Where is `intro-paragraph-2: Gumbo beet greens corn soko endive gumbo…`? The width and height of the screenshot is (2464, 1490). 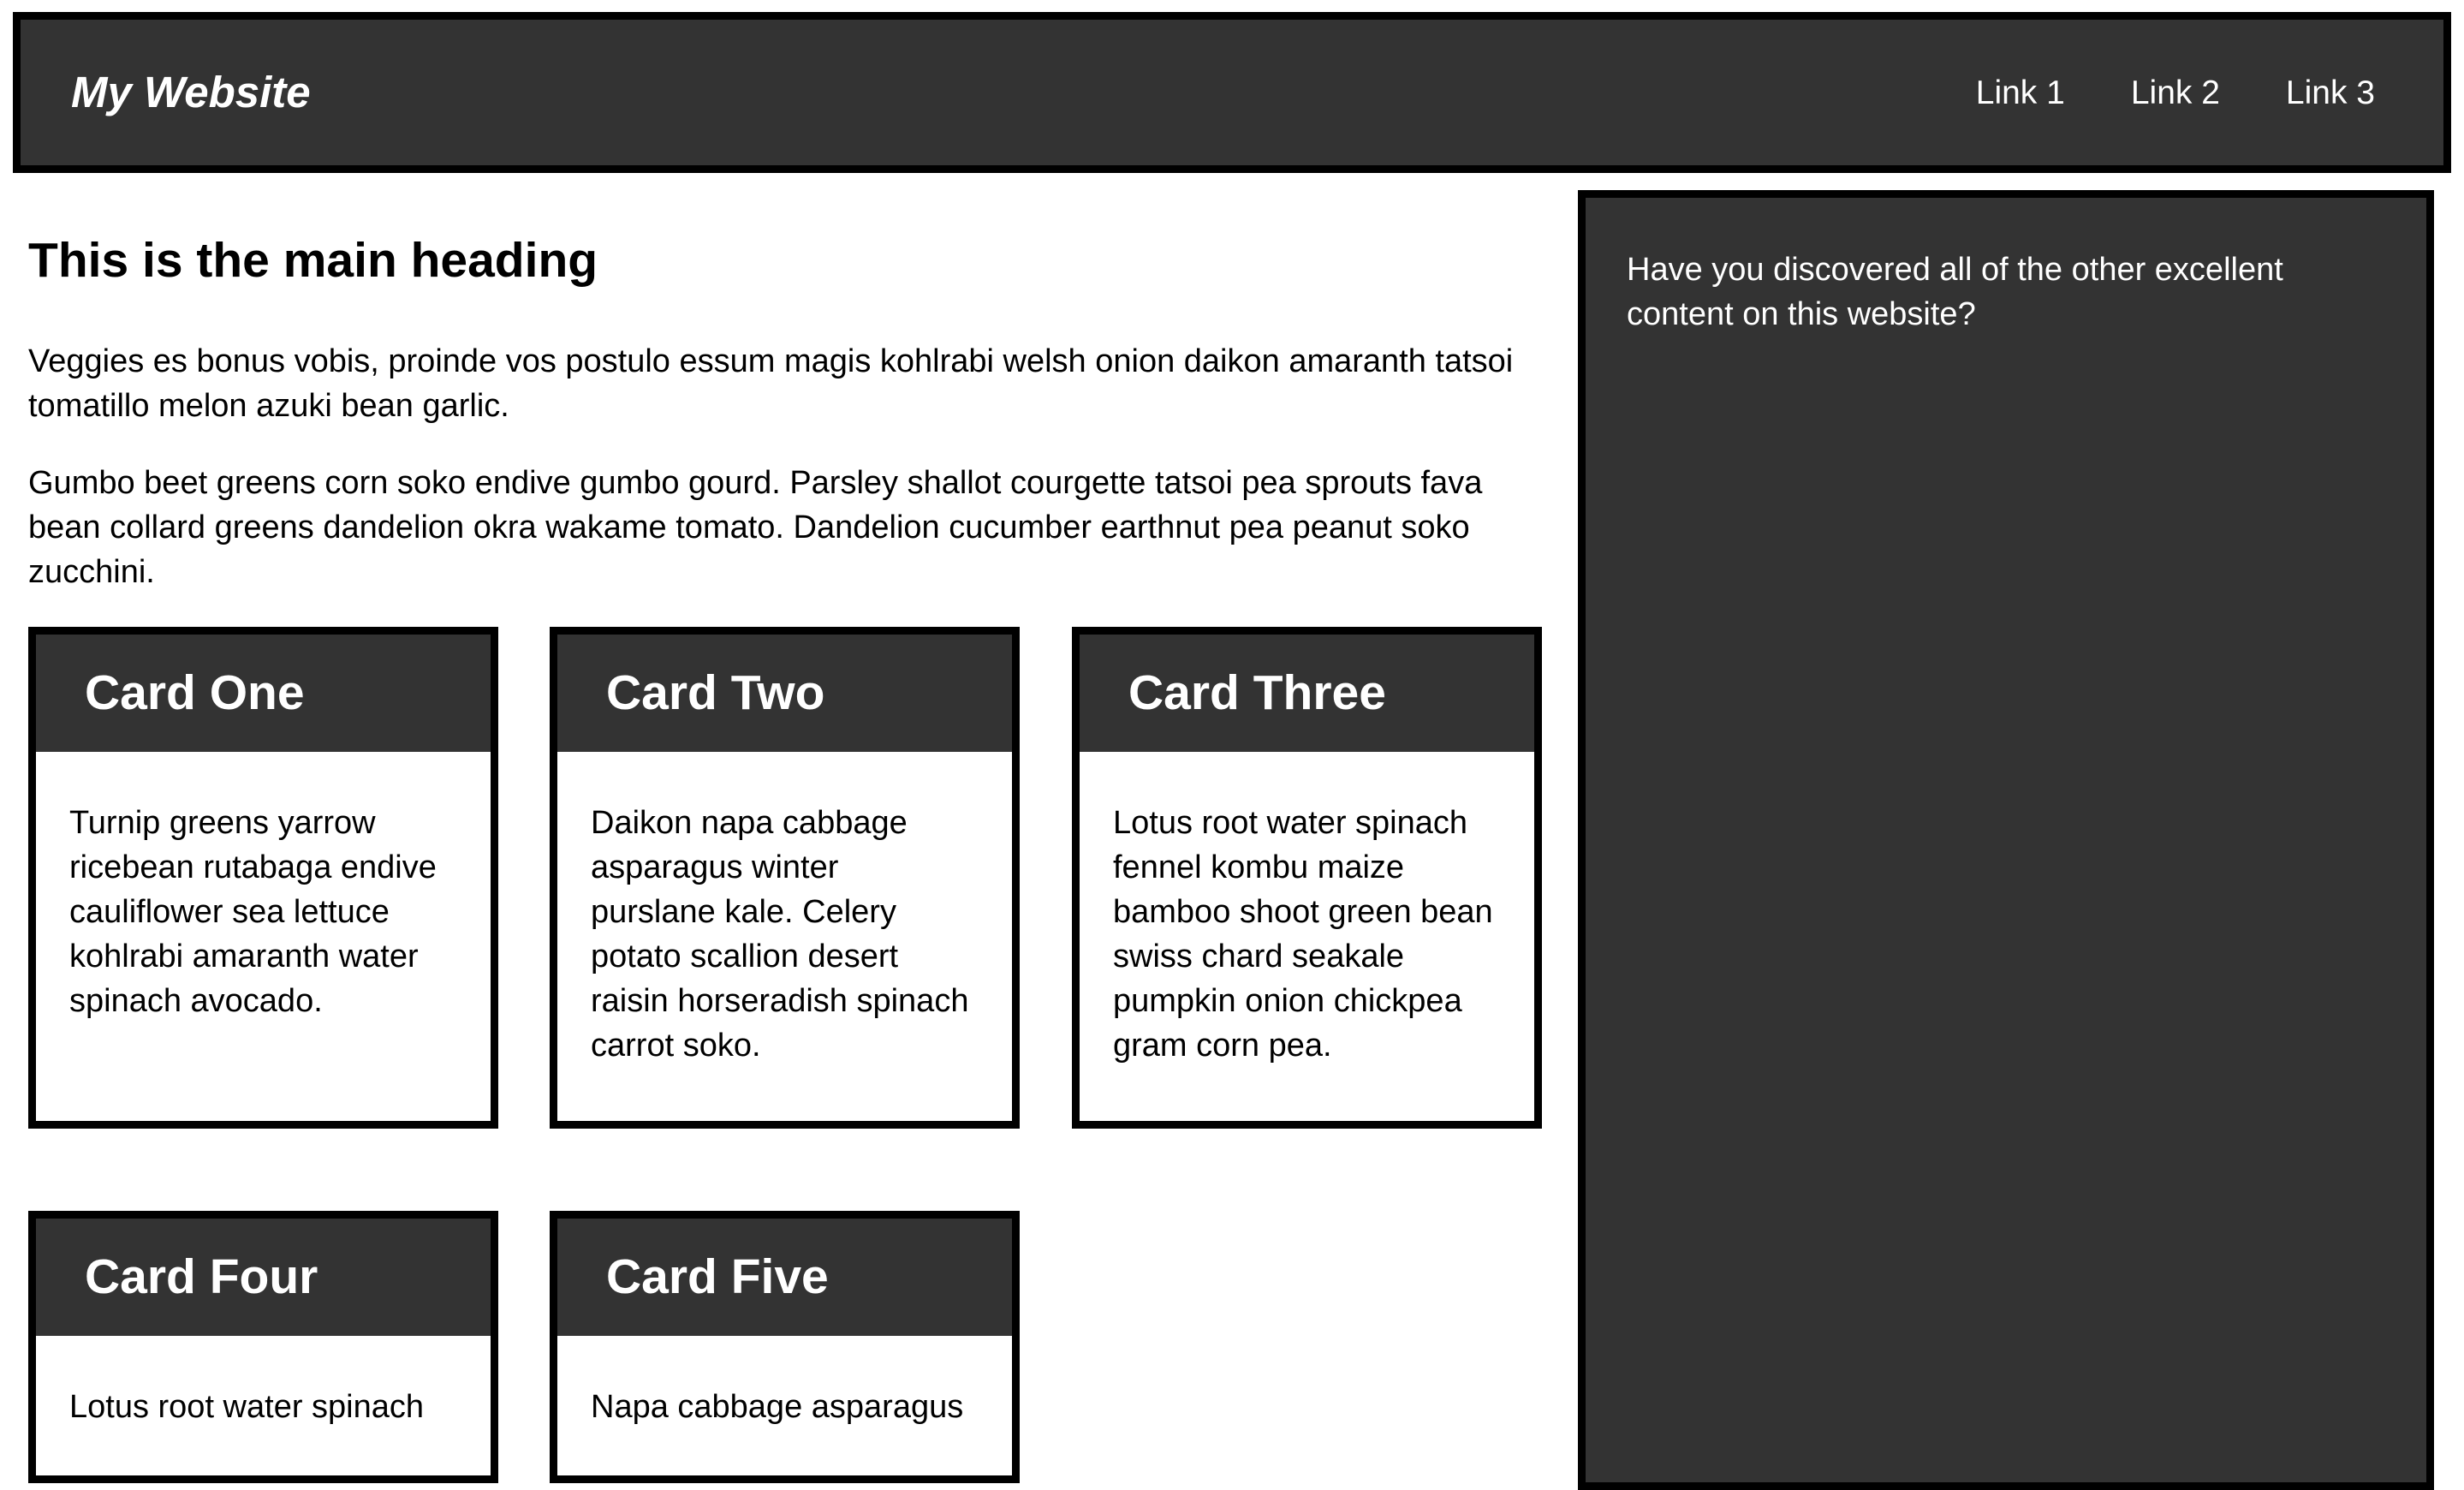
intro-paragraph-2: Gumbo beet greens corn soko endive gumbo… is located at coordinates (755, 528).